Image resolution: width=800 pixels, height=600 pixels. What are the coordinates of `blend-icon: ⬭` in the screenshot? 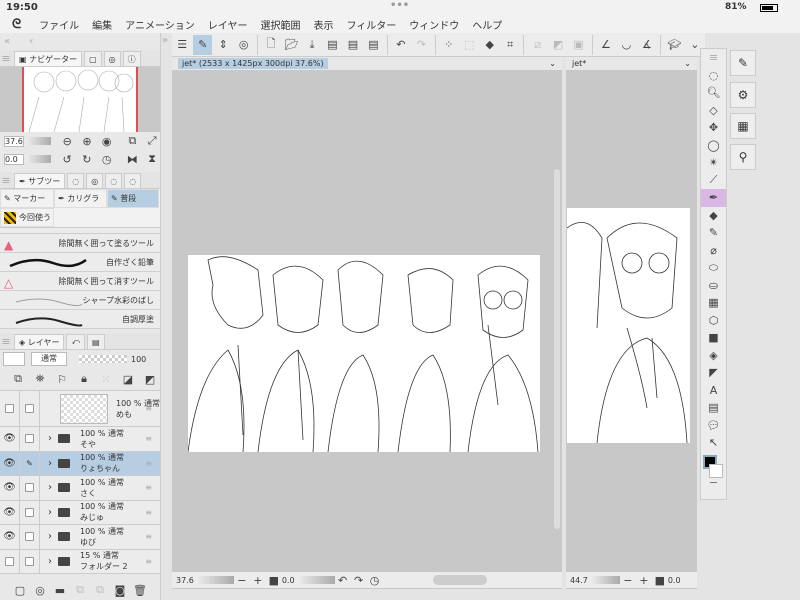 It's located at (713, 268).